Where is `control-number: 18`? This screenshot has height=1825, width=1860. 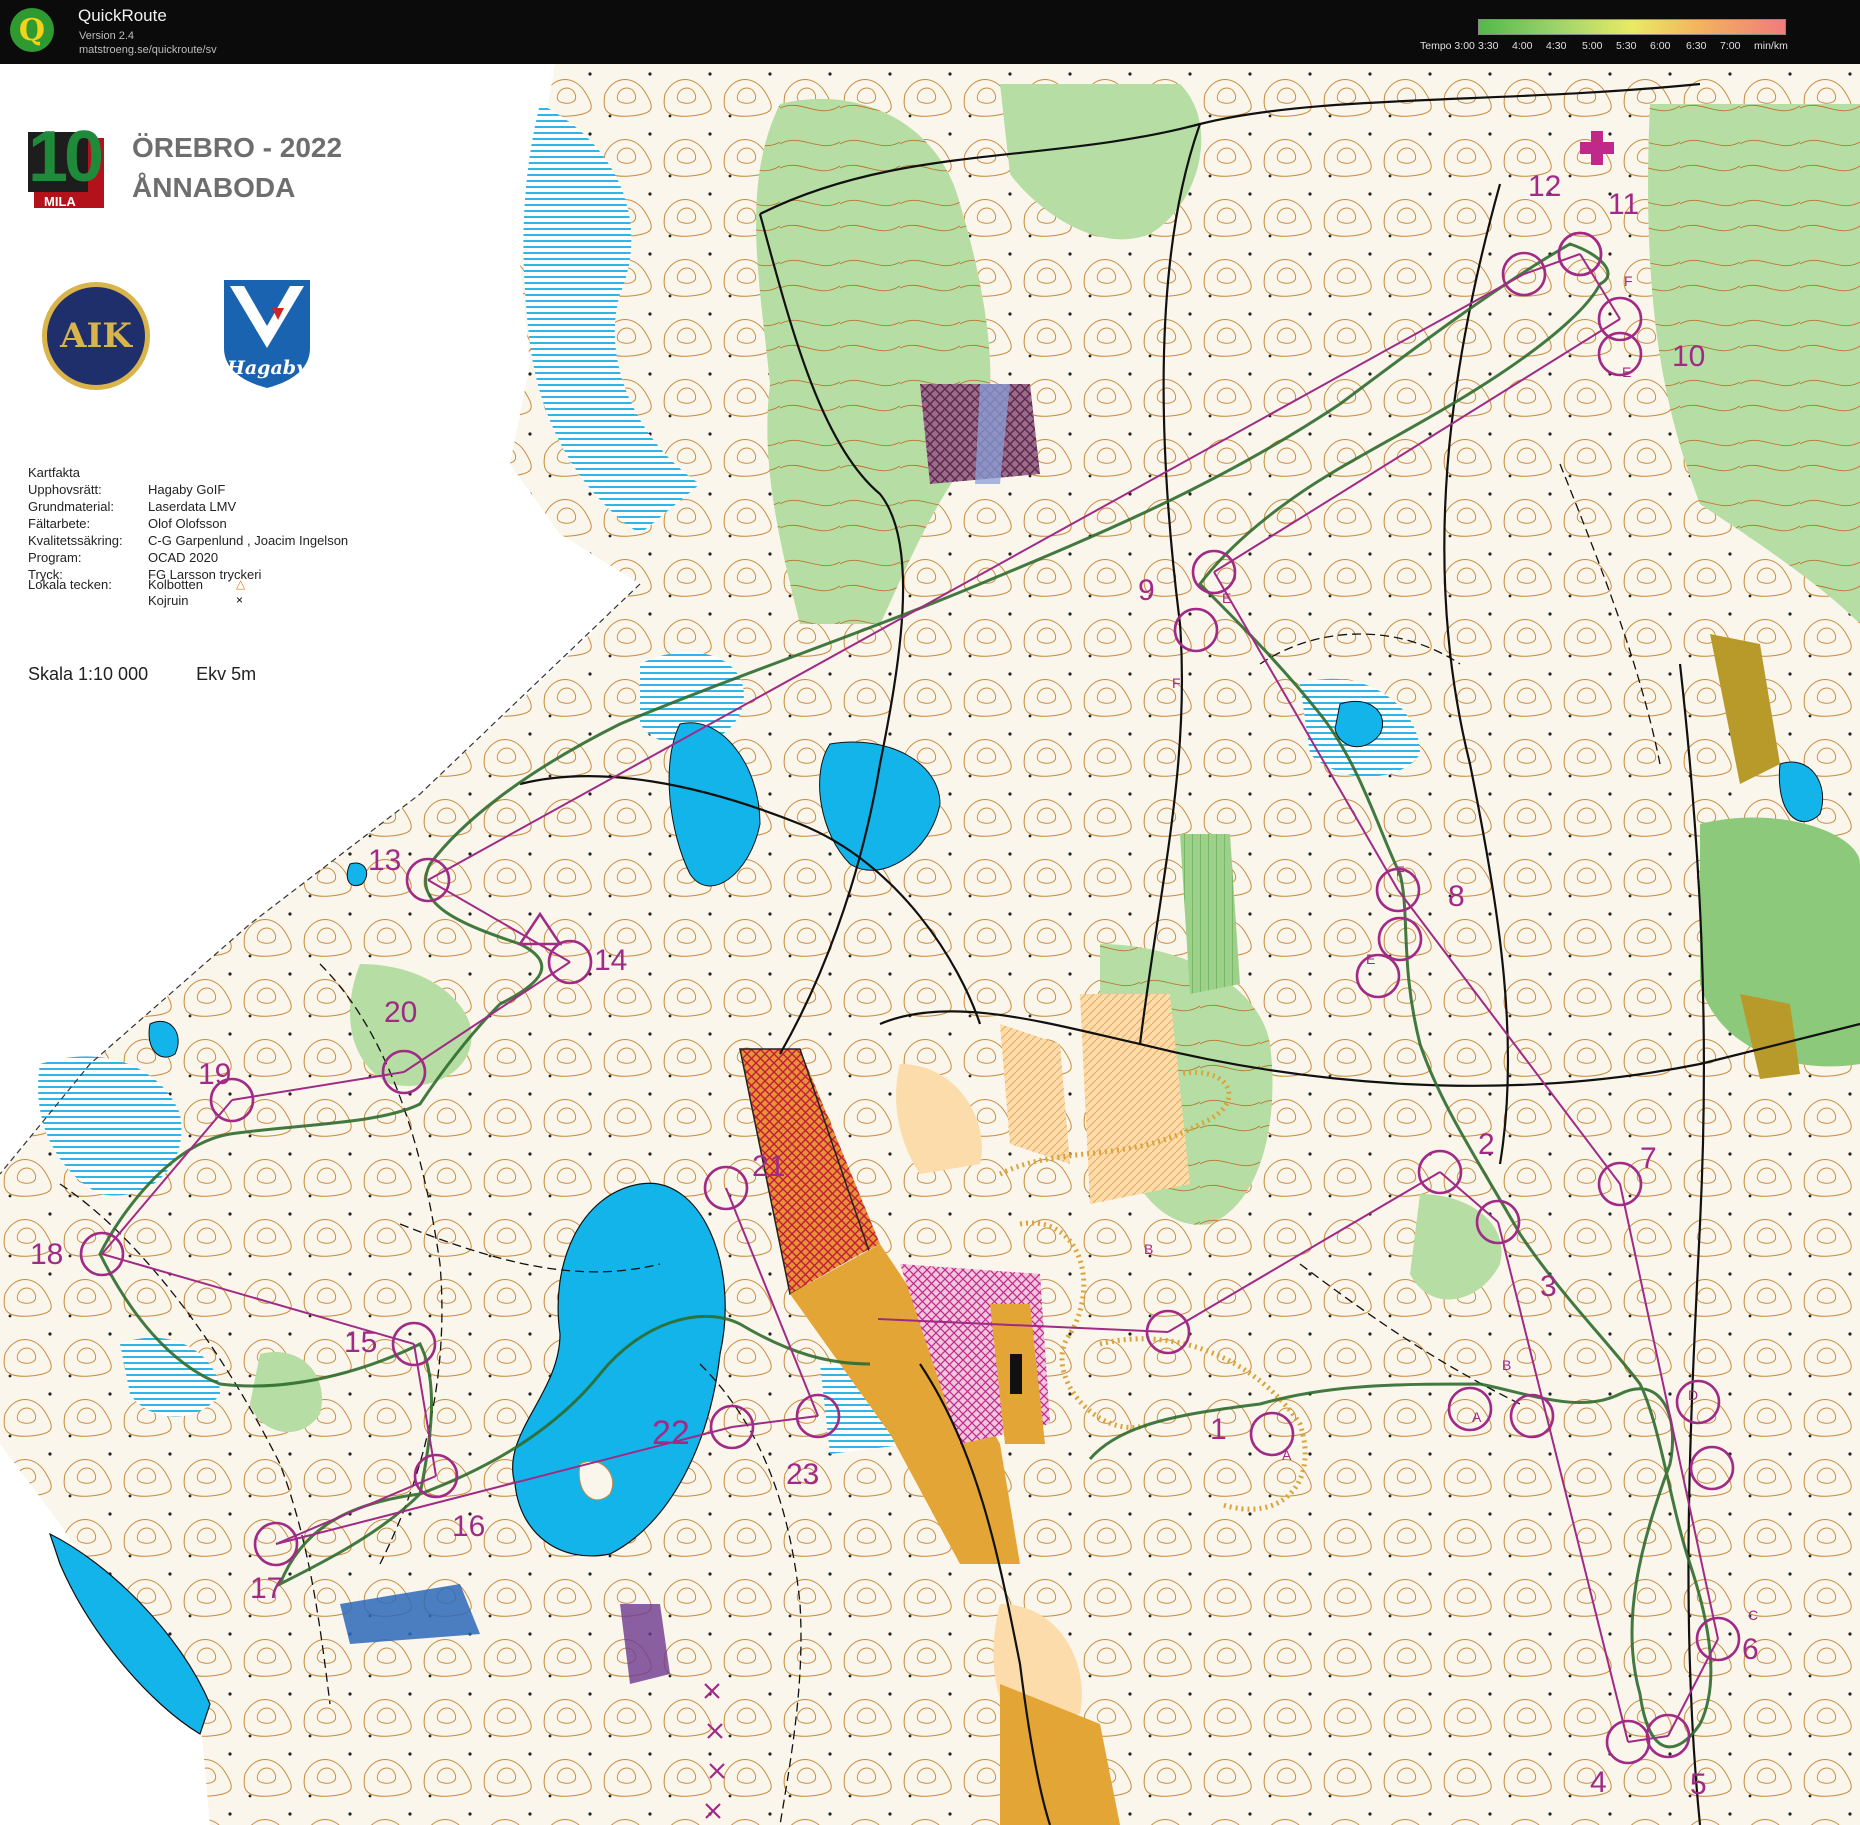
control-number: 18 is located at coordinates (46, 1254).